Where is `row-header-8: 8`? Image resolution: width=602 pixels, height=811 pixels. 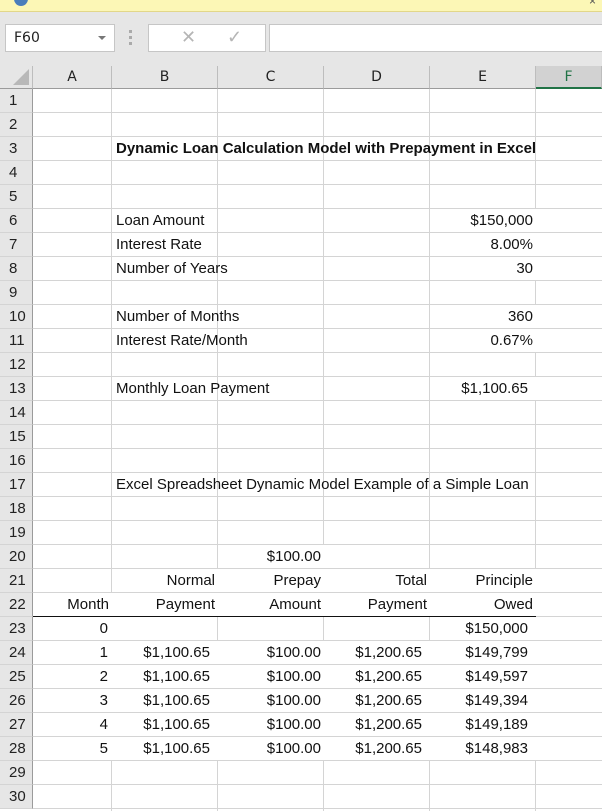
row-header-8: 8 is located at coordinates (16, 269).